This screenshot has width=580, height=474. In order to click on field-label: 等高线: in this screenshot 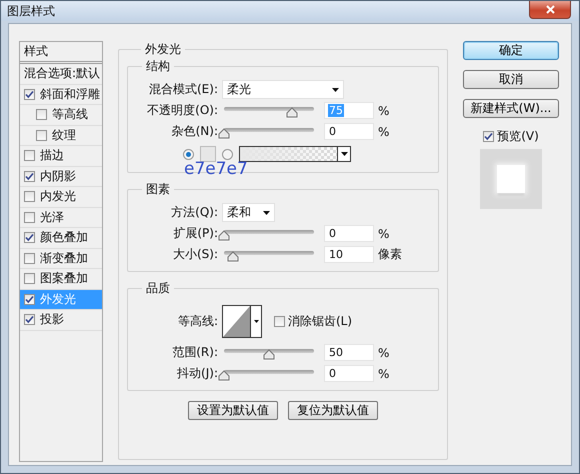, I will do `click(197, 321)`.